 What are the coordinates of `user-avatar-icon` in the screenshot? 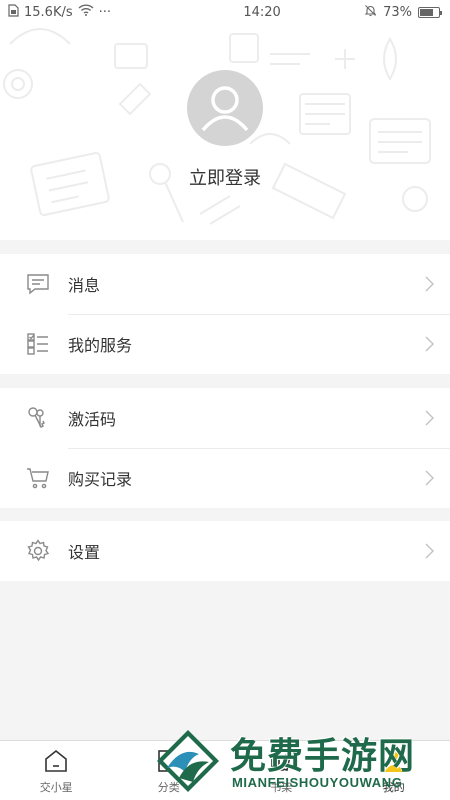 It's located at (225, 109).